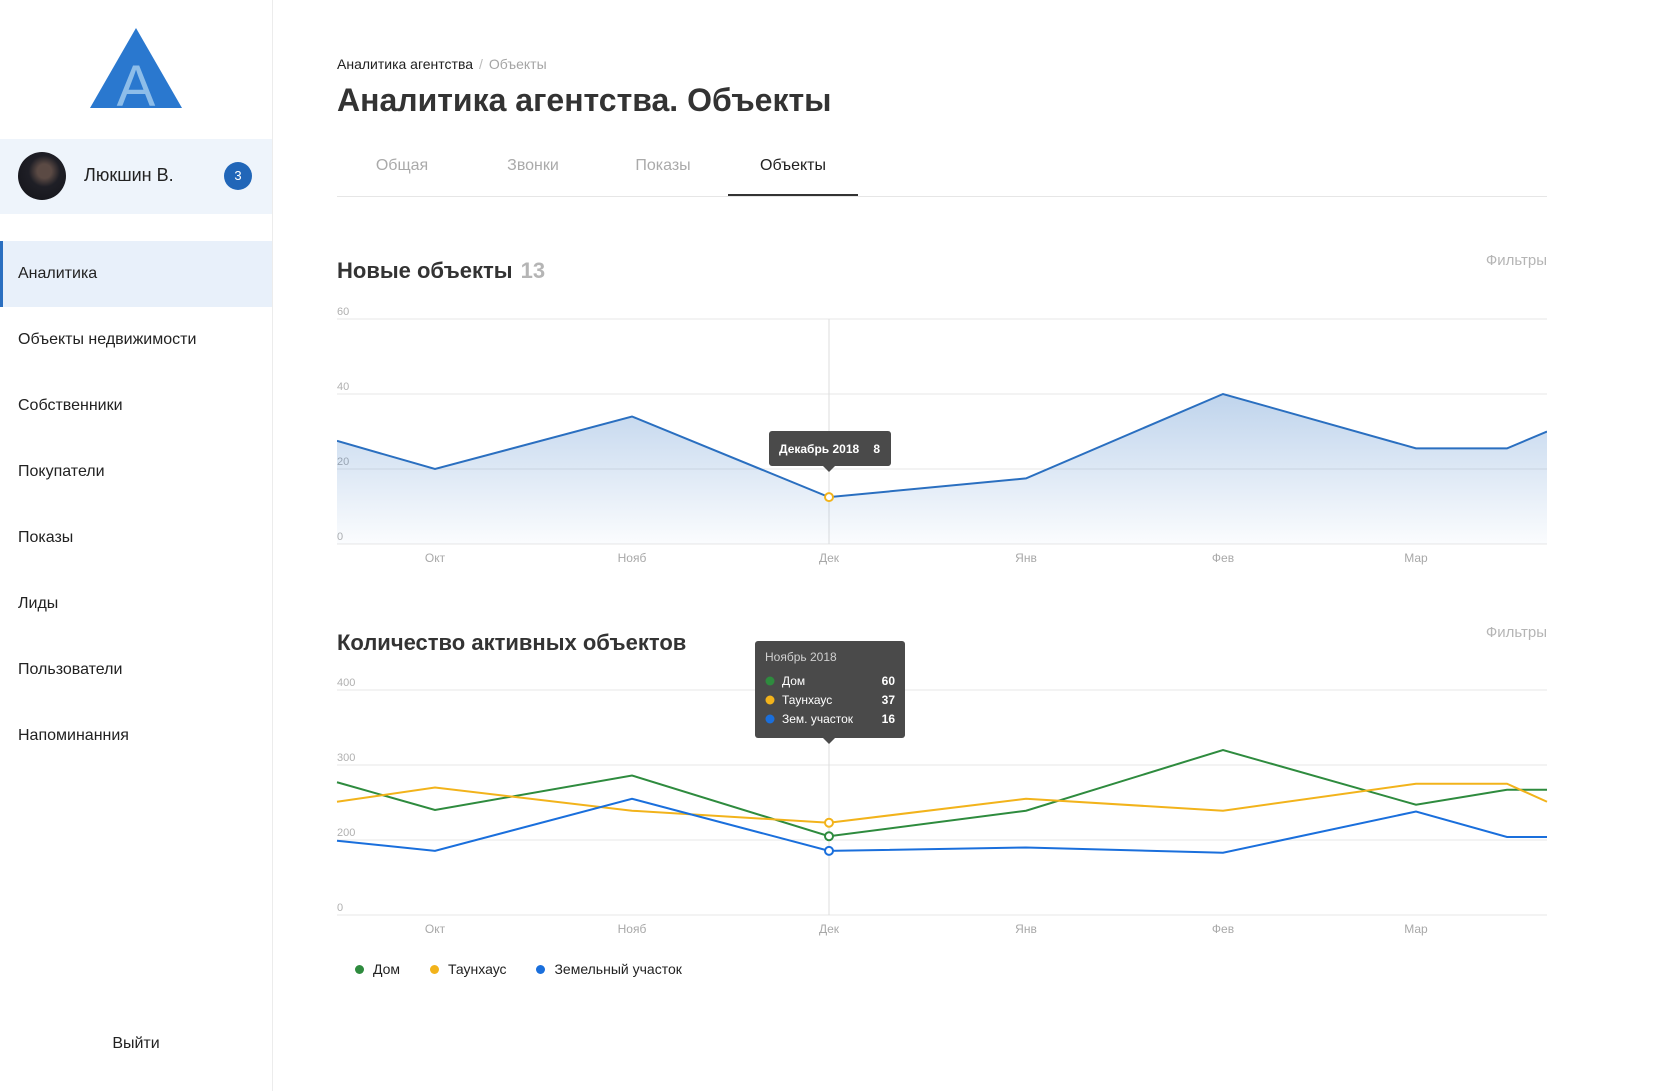 The image size is (1680, 1091). I want to click on sidebar-item-users: Пользователи, so click(136, 670).